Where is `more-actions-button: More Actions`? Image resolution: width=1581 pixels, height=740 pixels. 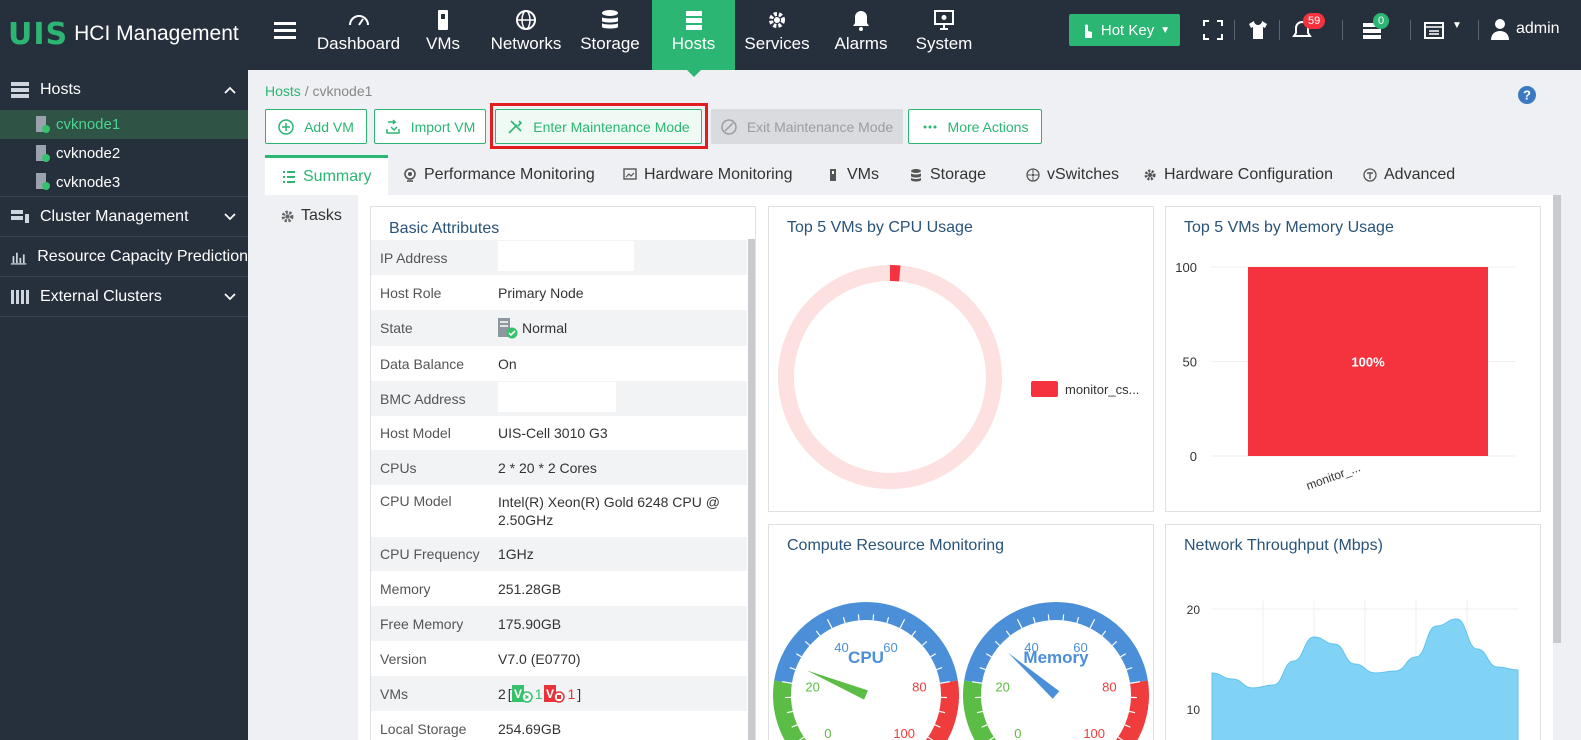 more-actions-button: More Actions is located at coordinates (975, 126).